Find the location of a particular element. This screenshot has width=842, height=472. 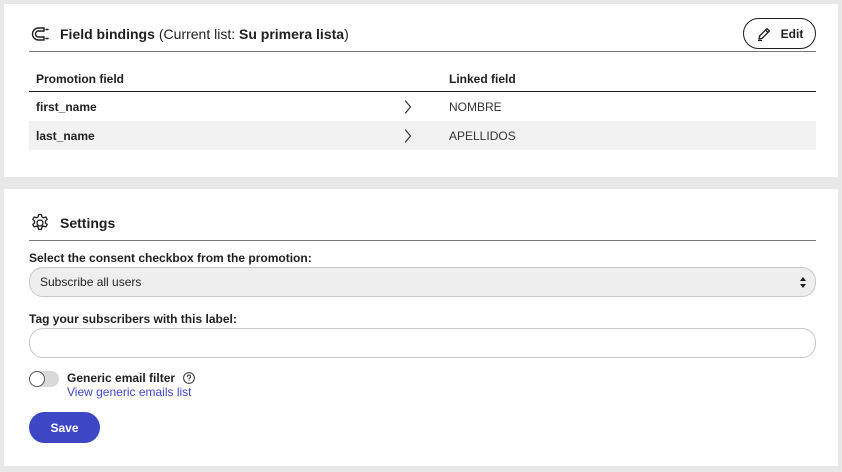

generic-email-filter-toggle is located at coordinates (44, 379).